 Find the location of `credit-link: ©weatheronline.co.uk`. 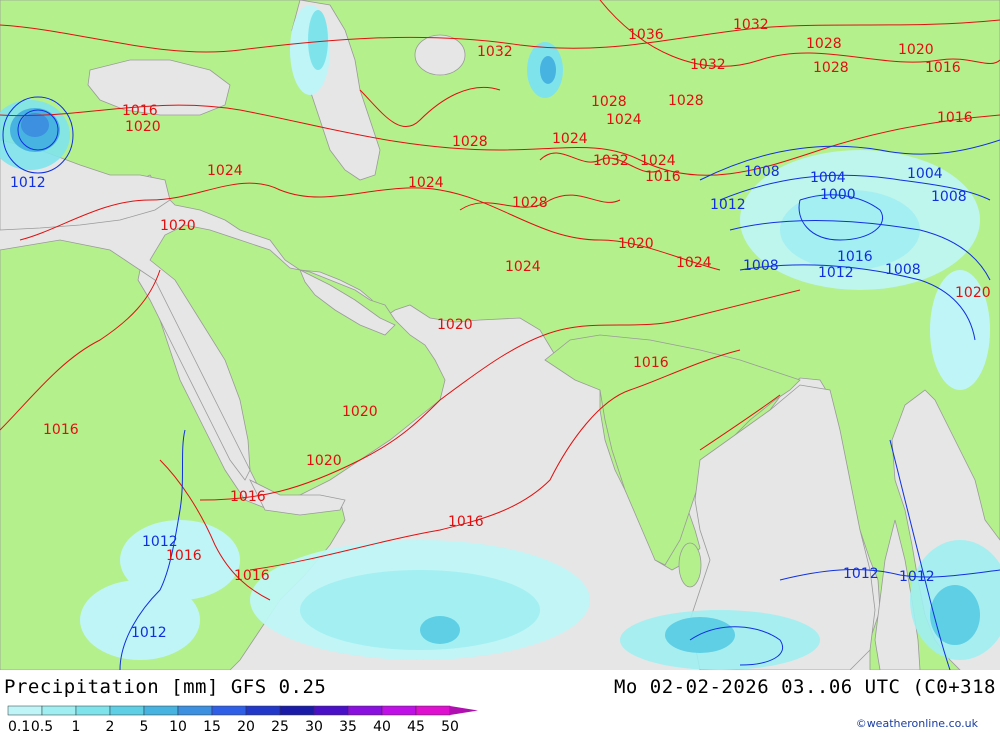

credit-link: ©weatheronline.co.uk is located at coordinates (917, 723).